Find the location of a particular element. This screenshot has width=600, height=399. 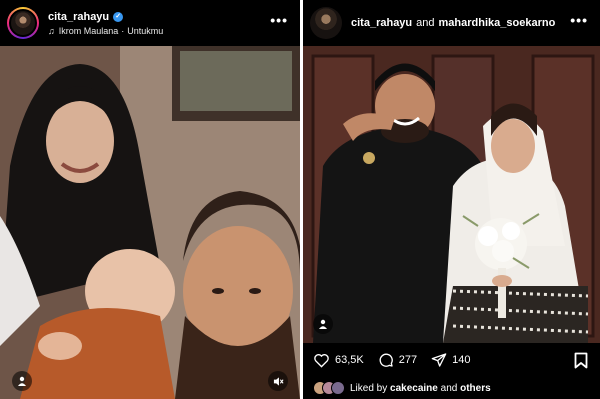

music-artist: Ikrom Maulana is located at coordinates (88, 30).